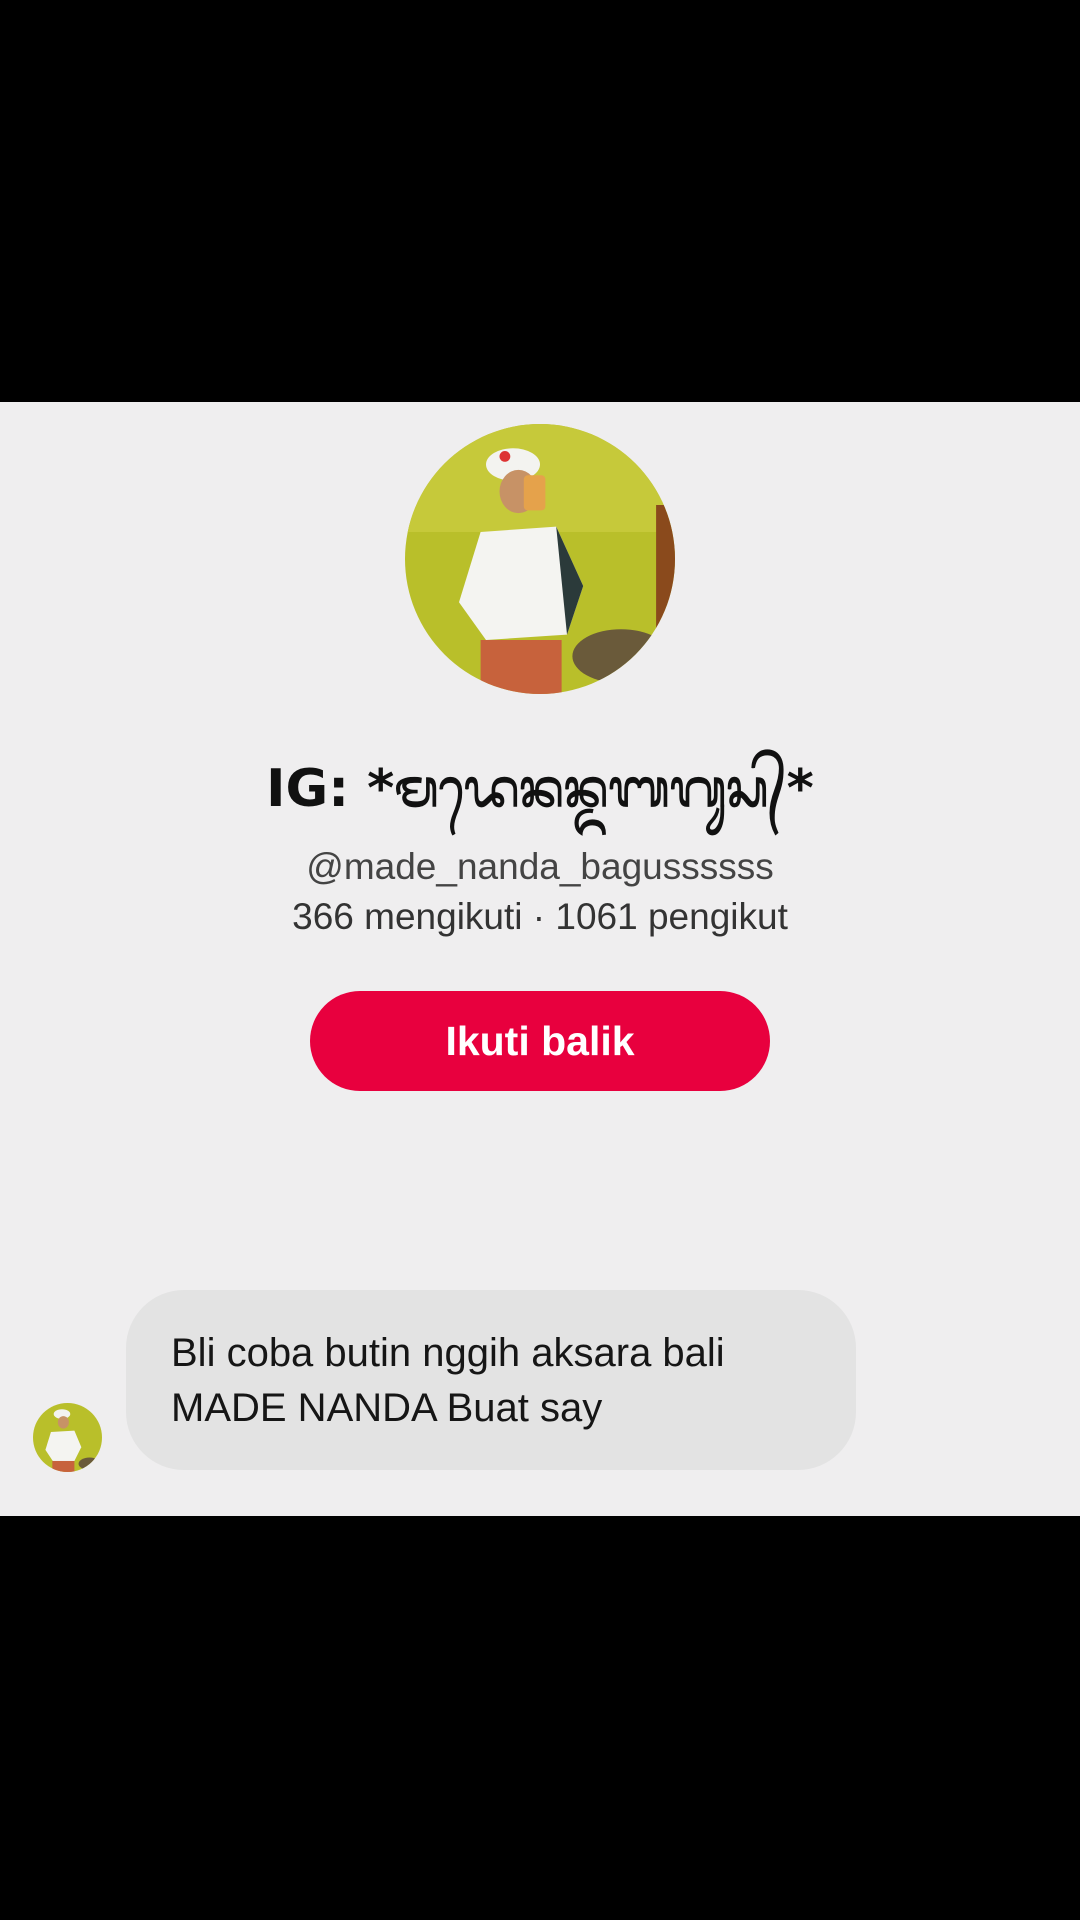 This screenshot has height=1920, width=1080. What do you see at coordinates (540, 917) in the screenshot?
I see `follow-stats: 366 mengikuti · 1061 pengikut` at bounding box center [540, 917].